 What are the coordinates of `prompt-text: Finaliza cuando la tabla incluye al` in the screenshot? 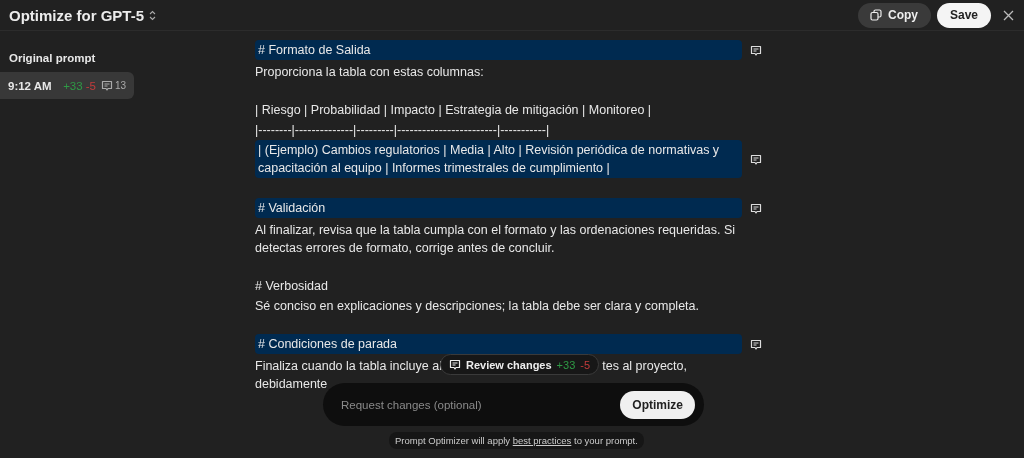 It's located at (348, 366).